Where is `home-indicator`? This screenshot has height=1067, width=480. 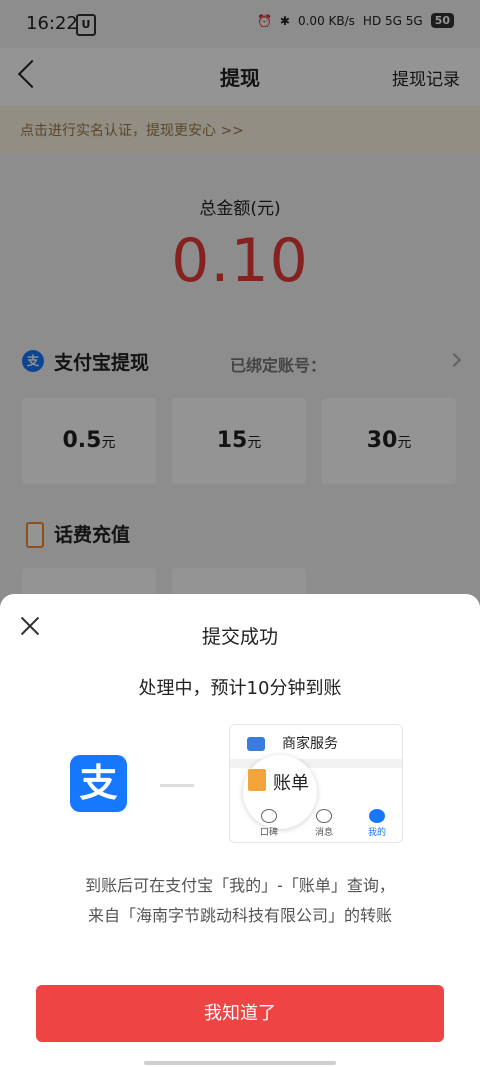 home-indicator is located at coordinates (240, 1063).